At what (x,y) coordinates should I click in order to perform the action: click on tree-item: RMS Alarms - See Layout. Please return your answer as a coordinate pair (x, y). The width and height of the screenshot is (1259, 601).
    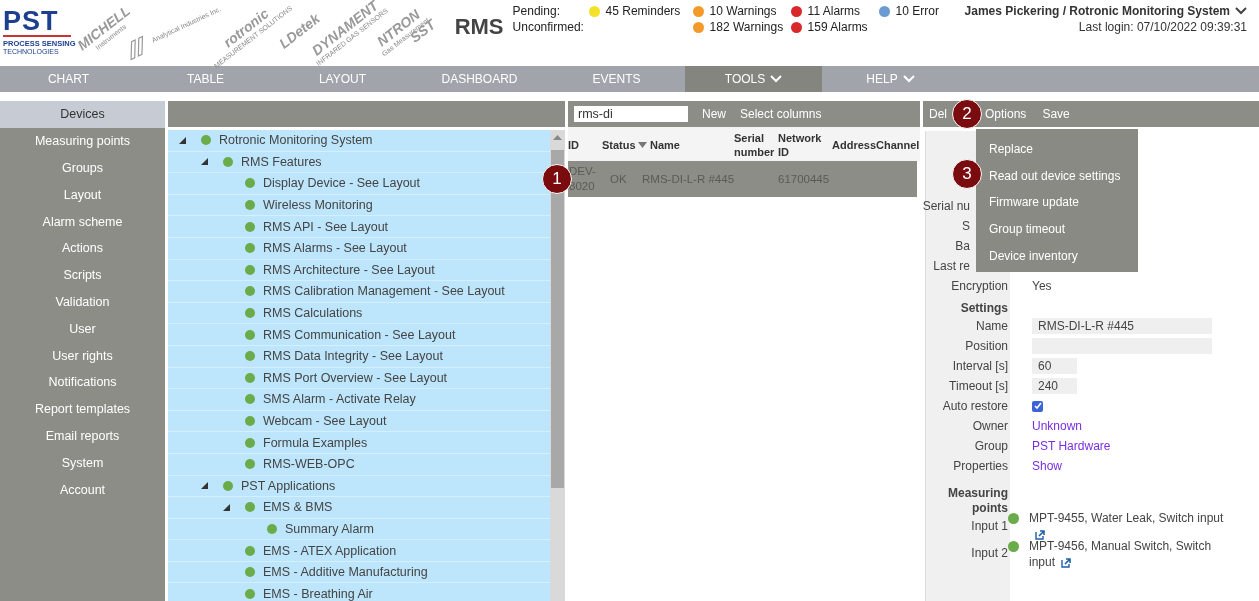
    Looking at the image, I should click on (359, 248).